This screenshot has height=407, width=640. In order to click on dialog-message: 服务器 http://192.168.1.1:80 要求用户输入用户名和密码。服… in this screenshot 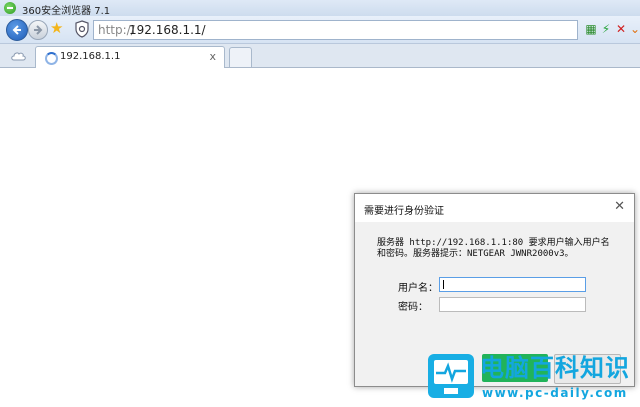, I will do `click(493, 248)`.